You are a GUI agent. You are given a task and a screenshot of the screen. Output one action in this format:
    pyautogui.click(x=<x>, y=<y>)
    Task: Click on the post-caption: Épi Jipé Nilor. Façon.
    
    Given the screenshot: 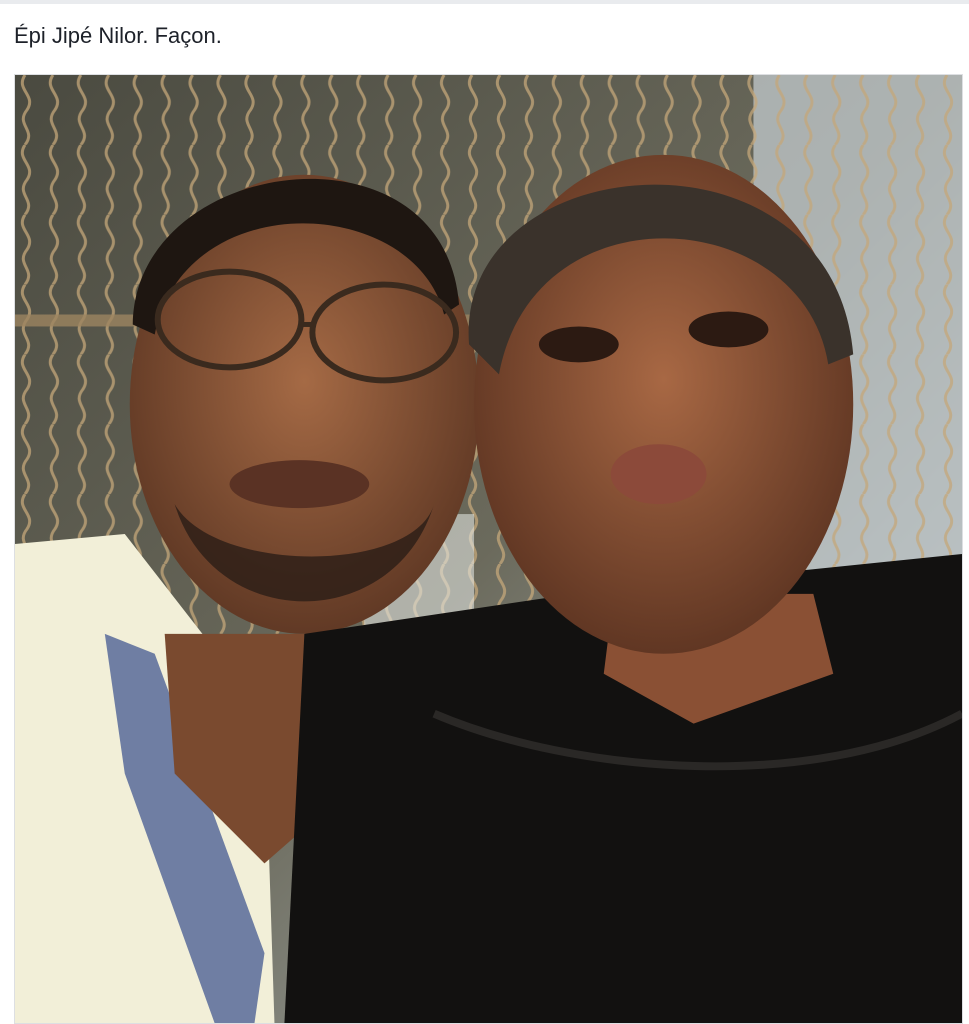 What is the action you would take?
    pyautogui.click(x=118, y=35)
    